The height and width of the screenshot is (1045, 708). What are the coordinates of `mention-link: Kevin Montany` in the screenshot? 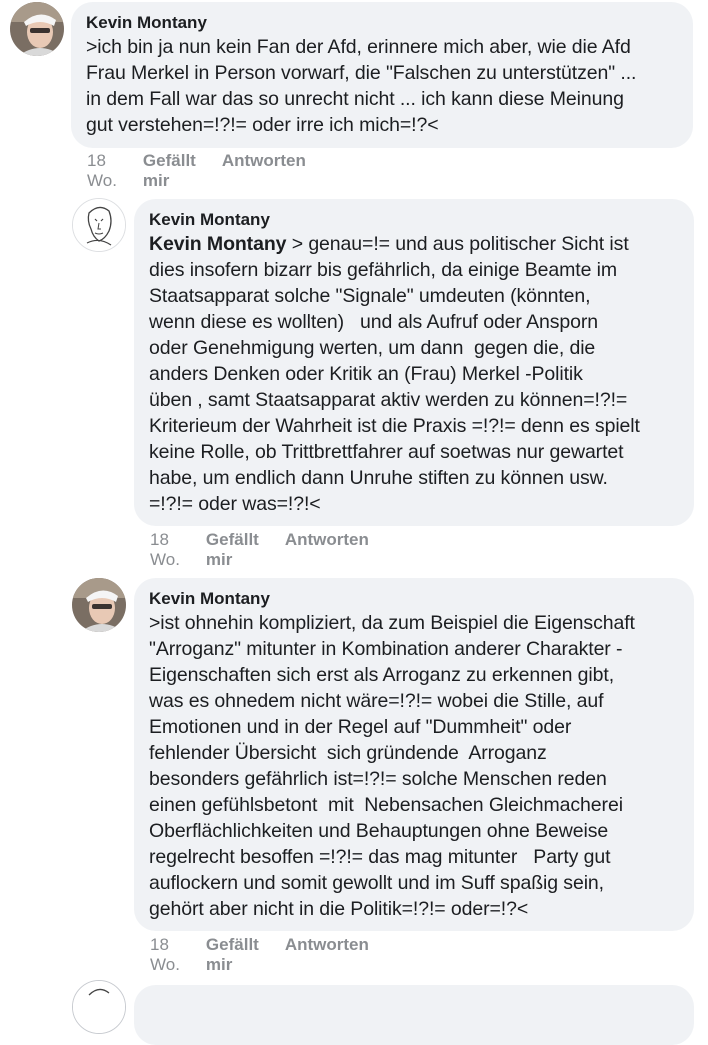 It's located at (217, 244).